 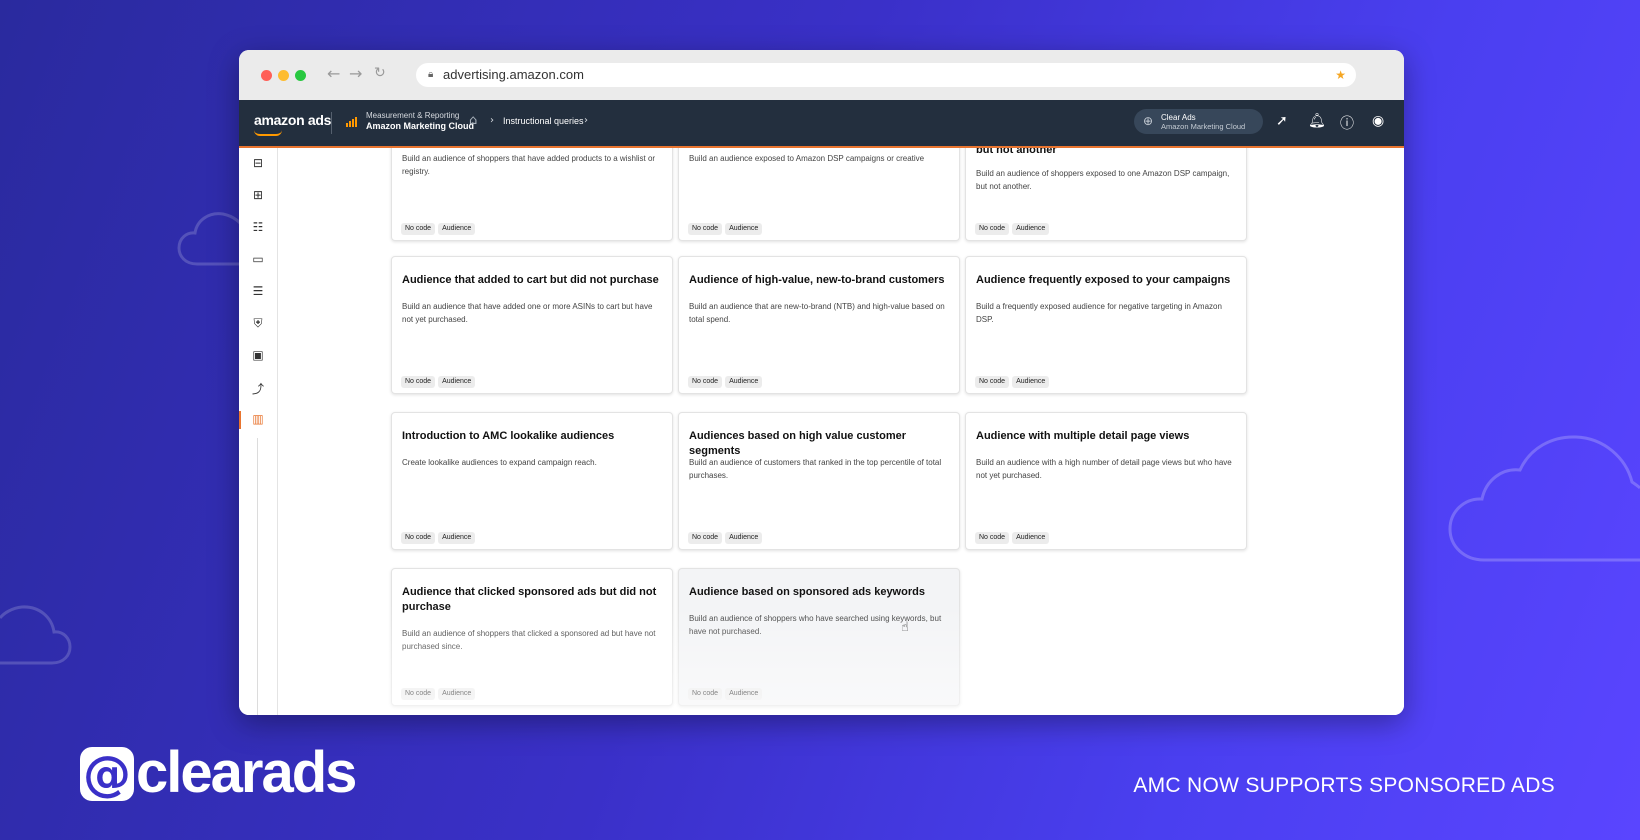 What do you see at coordinates (1083, 436) in the screenshot?
I see `card-title: Audience with multiple detail page views` at bounding box center [1083, 436].